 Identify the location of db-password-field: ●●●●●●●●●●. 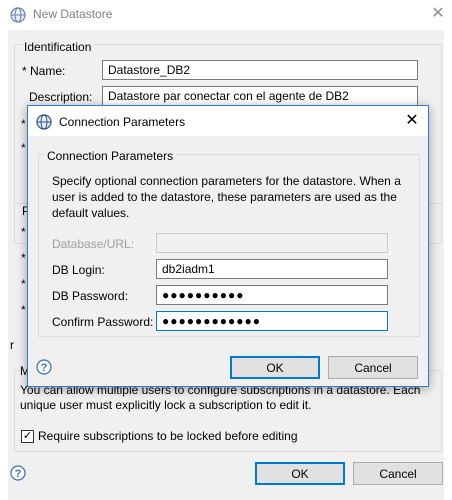
(272, 295).